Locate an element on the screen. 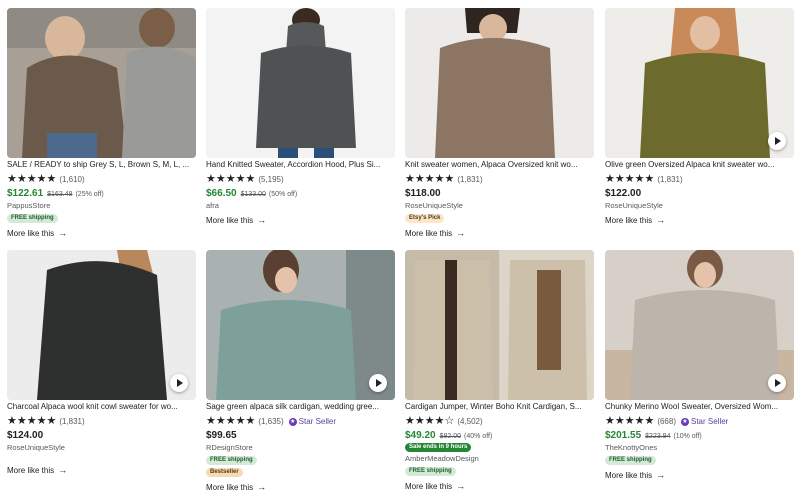 Image resolution: width=800 pixels, height=495 pixels. price: $124.00 is located at coordinates (25, 435).